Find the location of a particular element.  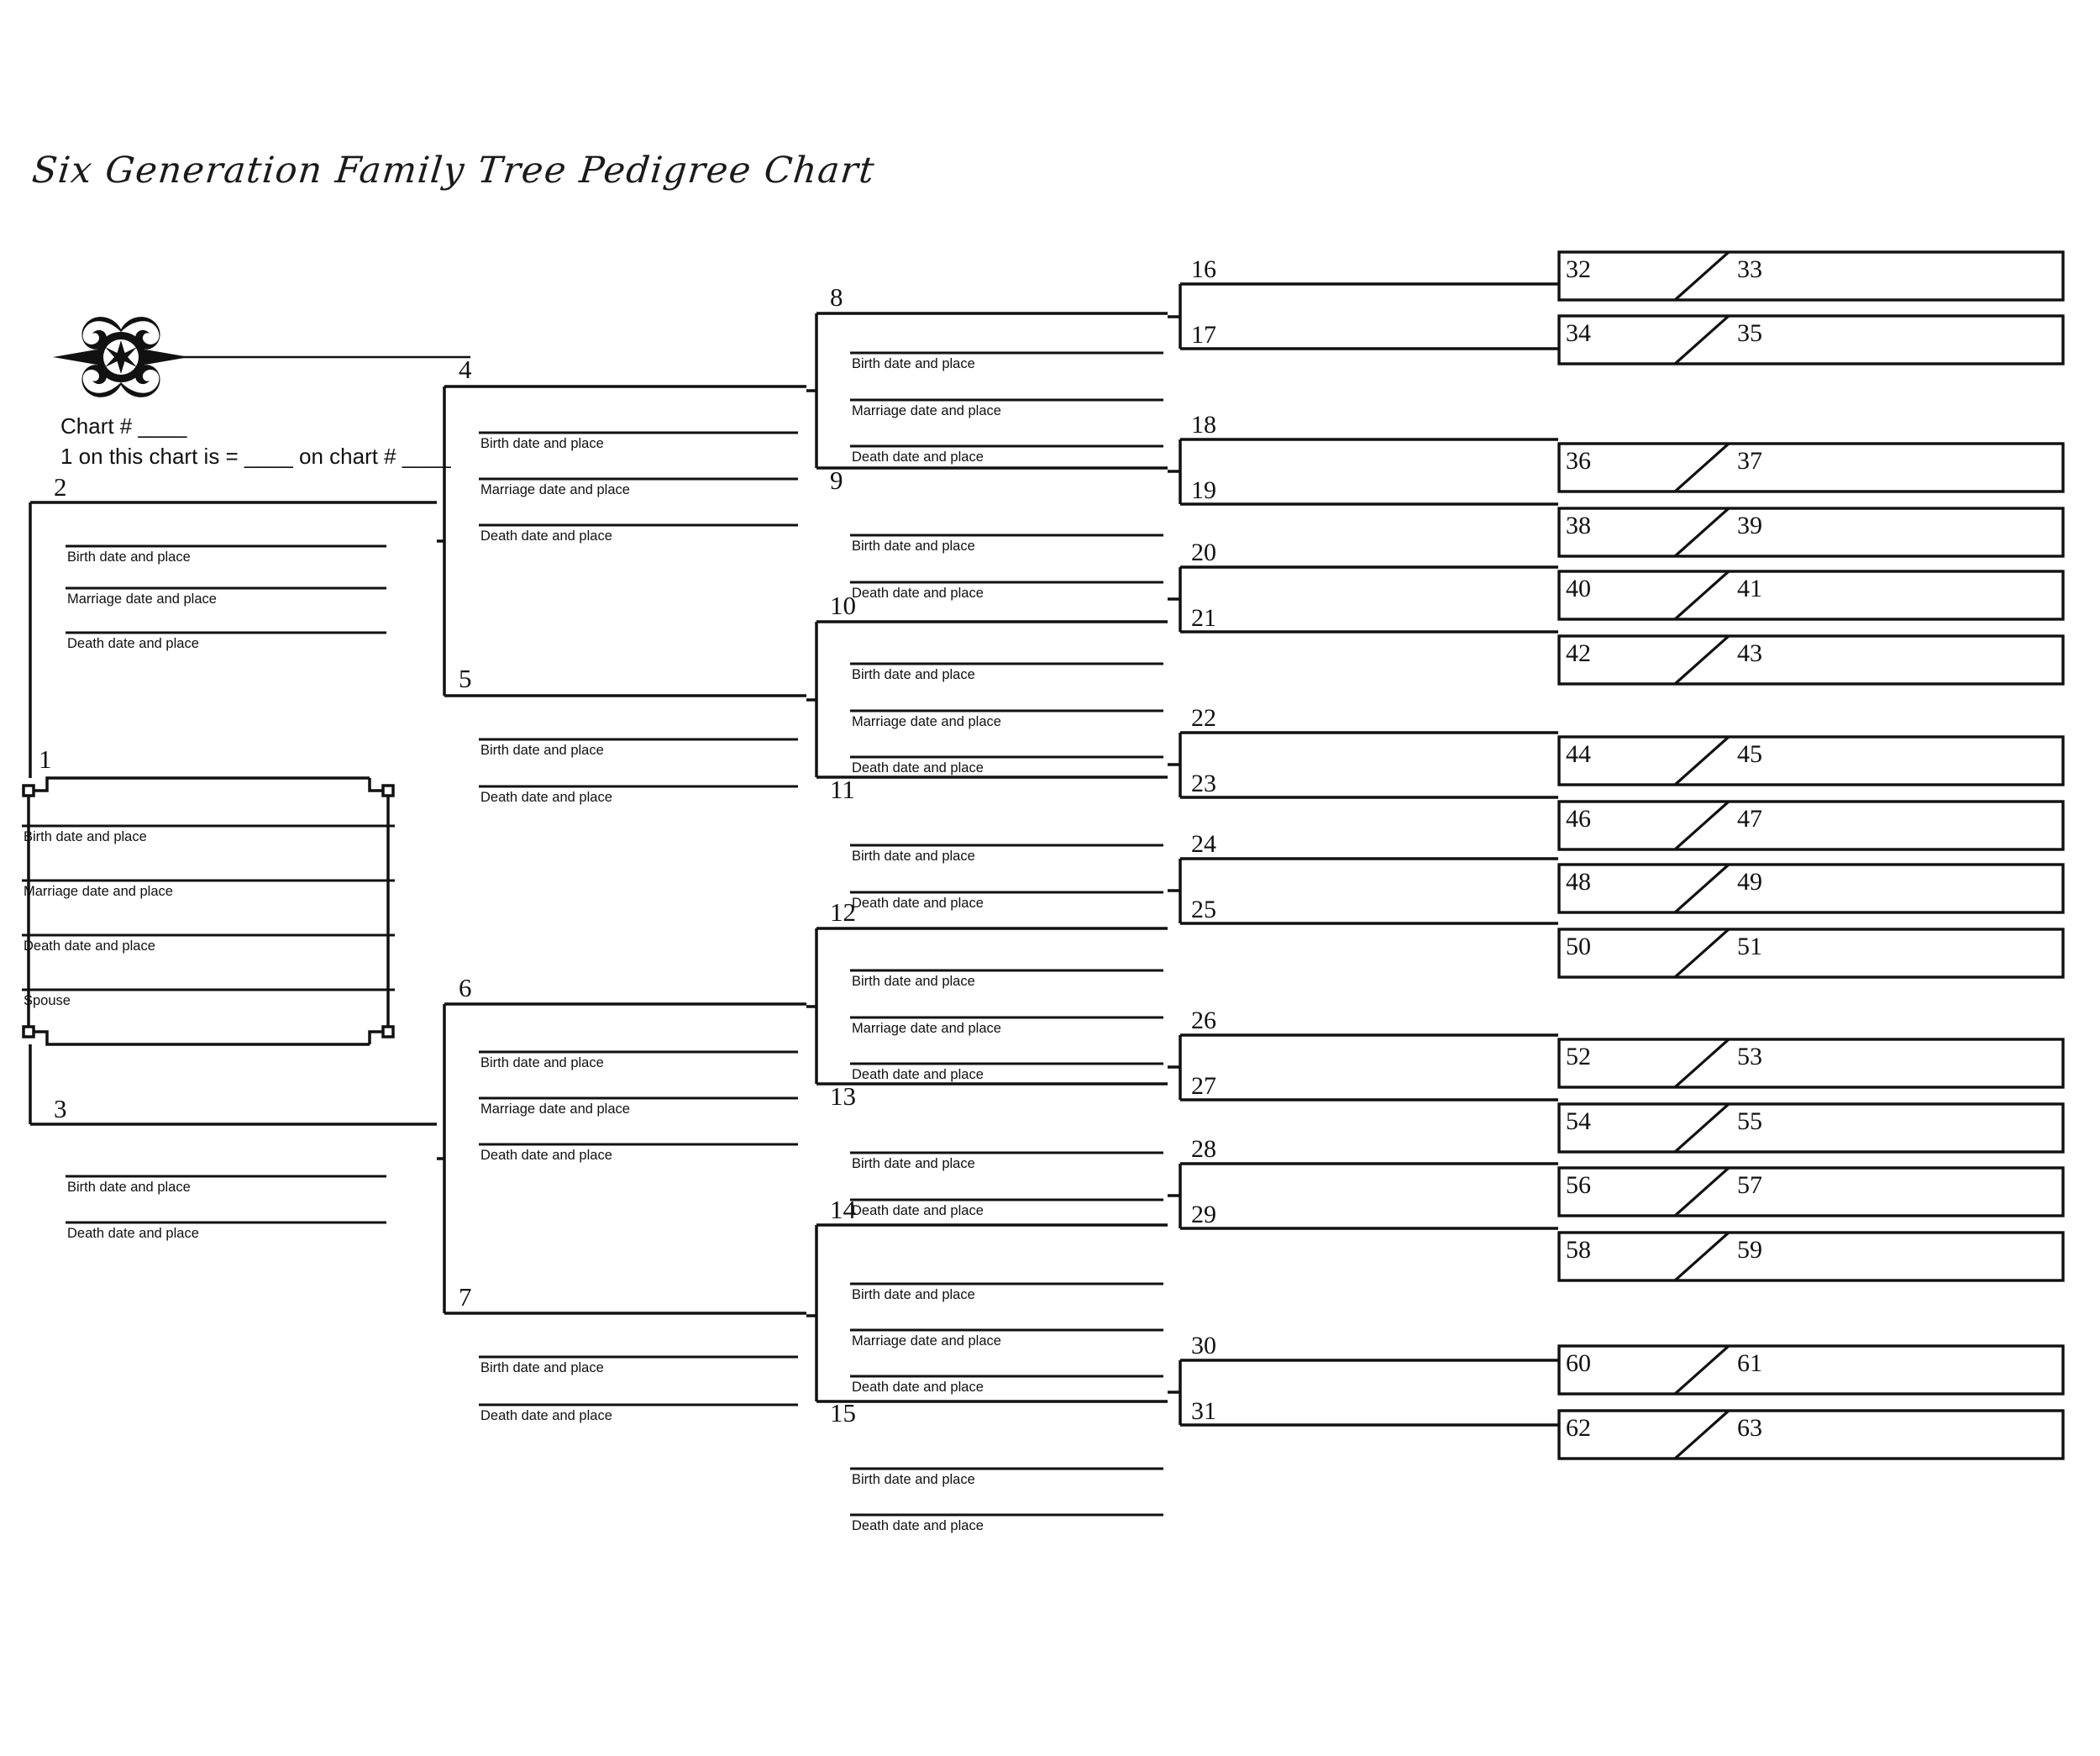

box-14-death-label: Death date and place is located at coordinates (918, 1387).